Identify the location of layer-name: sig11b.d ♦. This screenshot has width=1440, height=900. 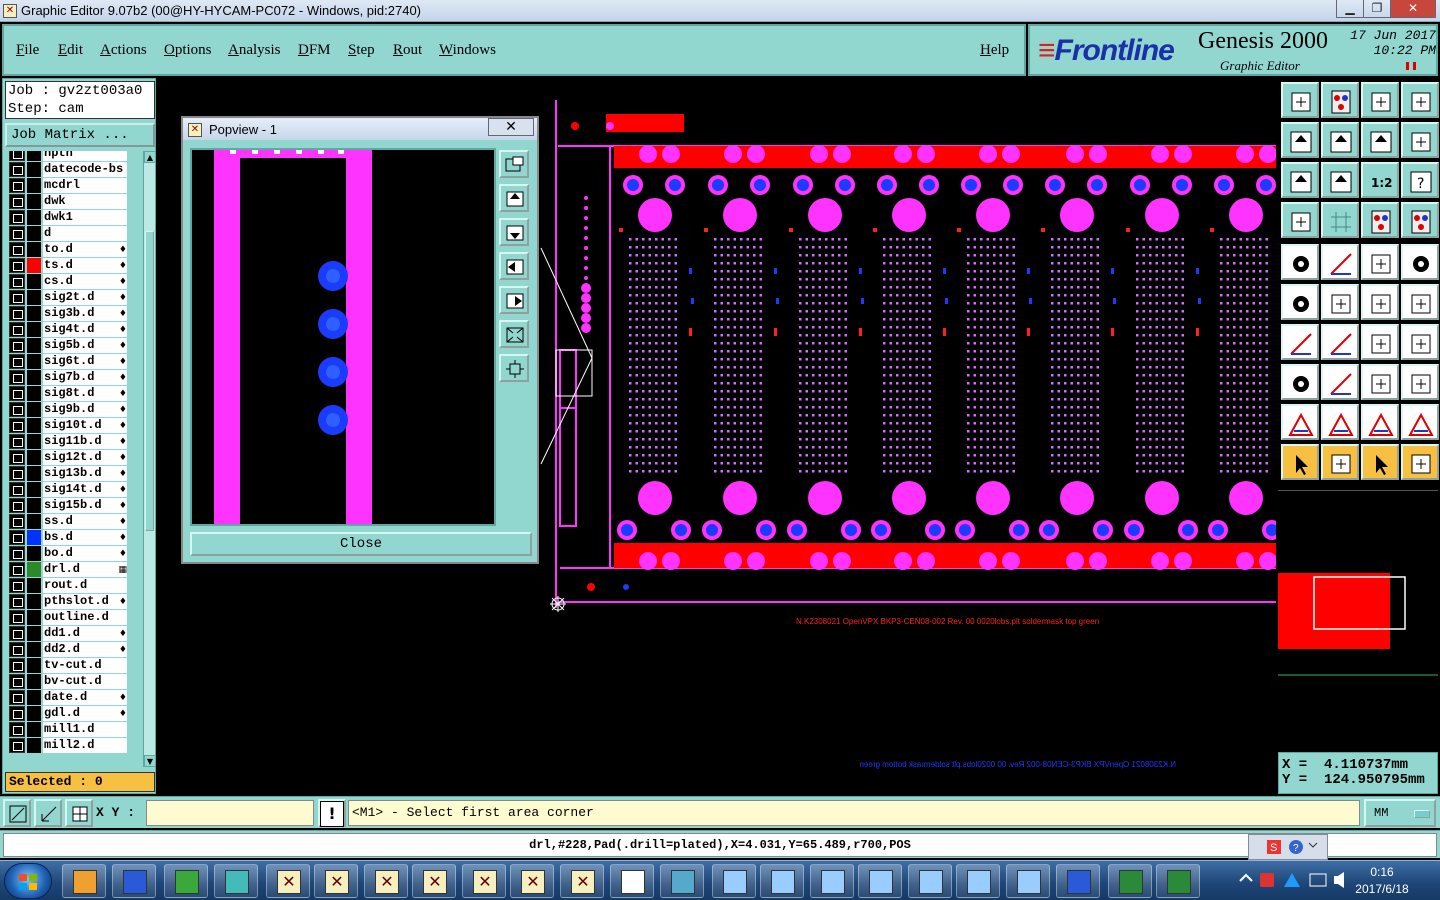
(85, 441).